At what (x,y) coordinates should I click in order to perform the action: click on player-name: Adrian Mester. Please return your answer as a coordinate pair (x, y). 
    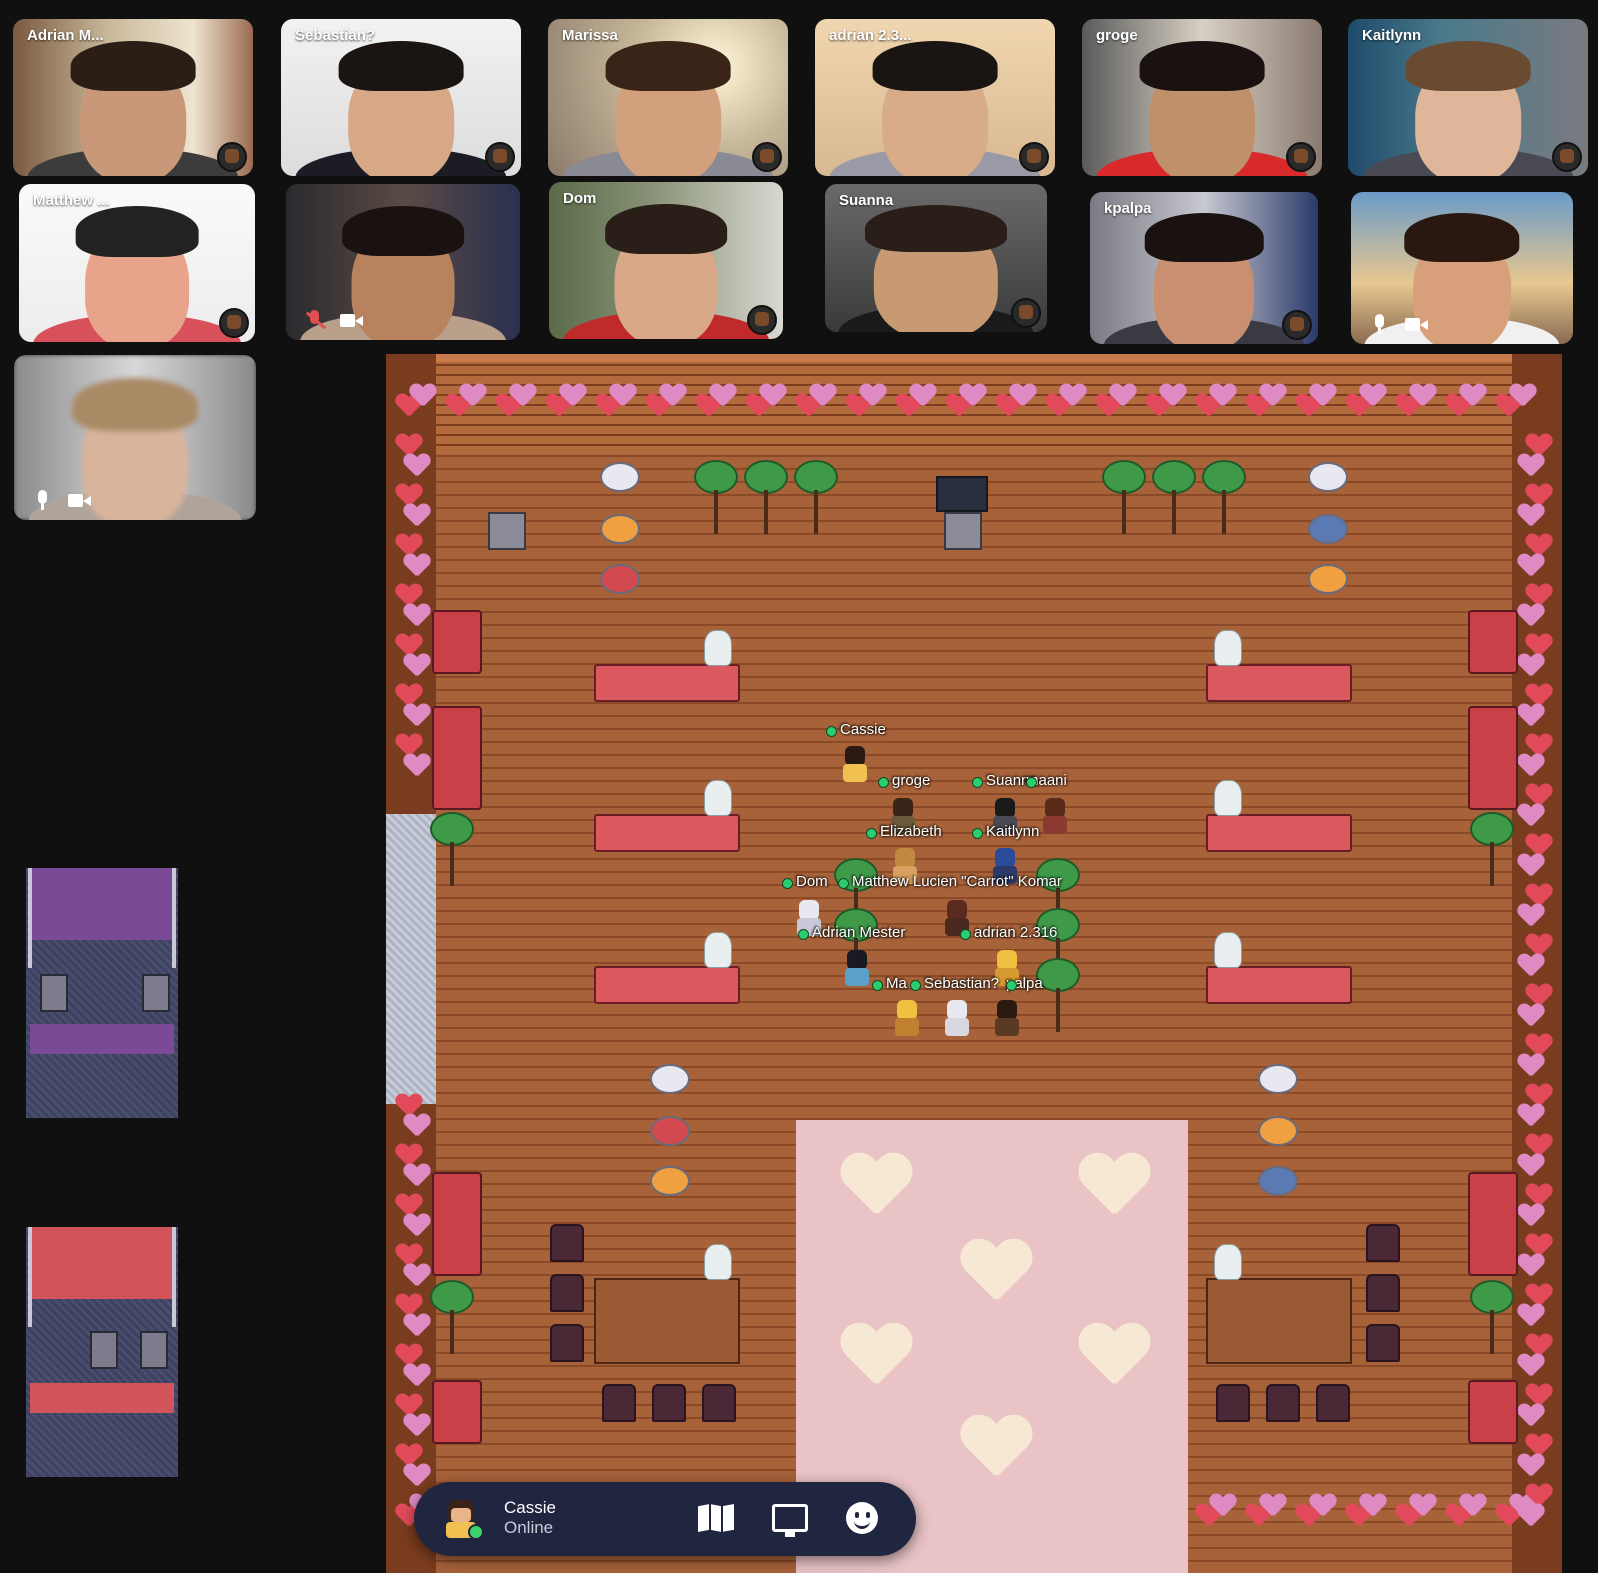
    Looking at the image, I should click on (851, 932).